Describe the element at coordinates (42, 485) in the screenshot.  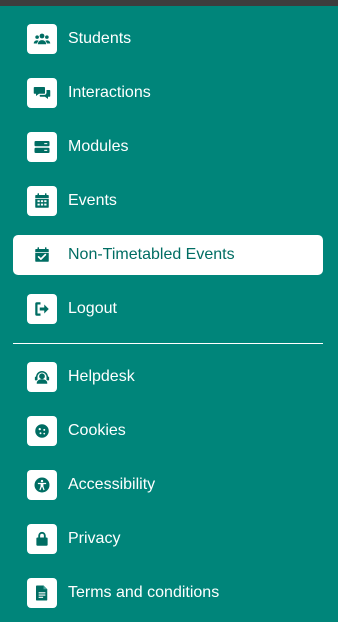
I see `accessibility-icon` at that location.